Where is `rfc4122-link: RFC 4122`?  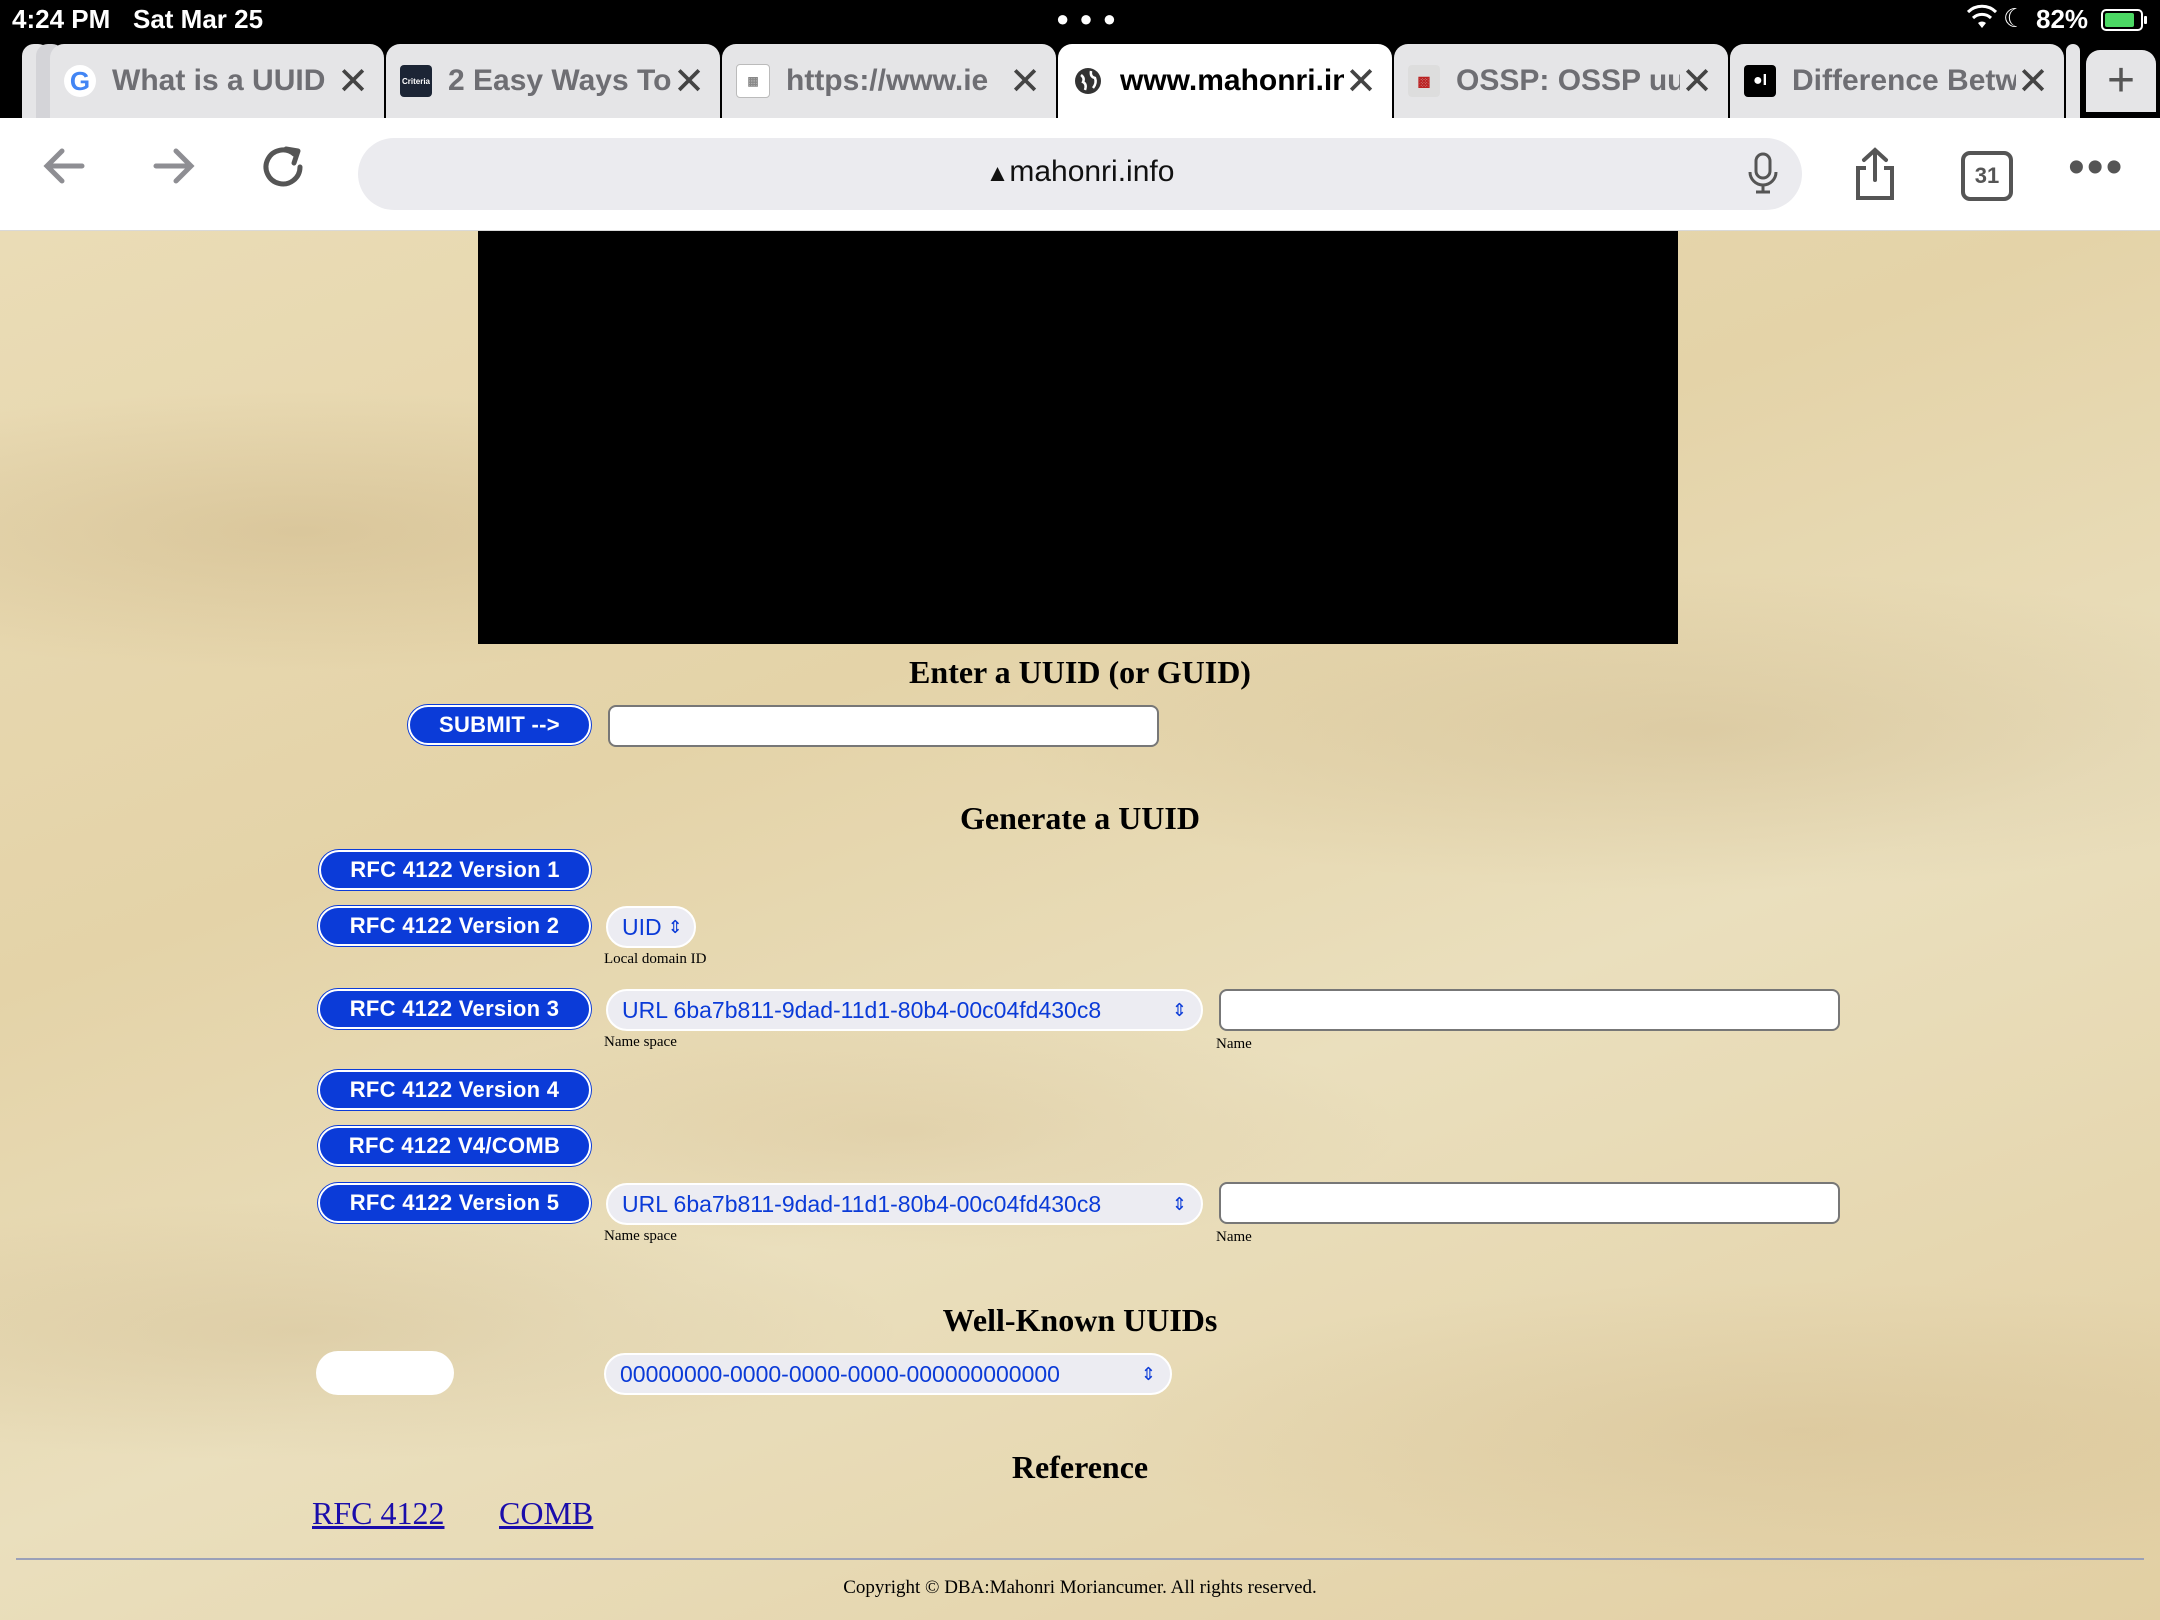 rfc4122-link: RFC 4122 is located at coordinates (378, 1513).